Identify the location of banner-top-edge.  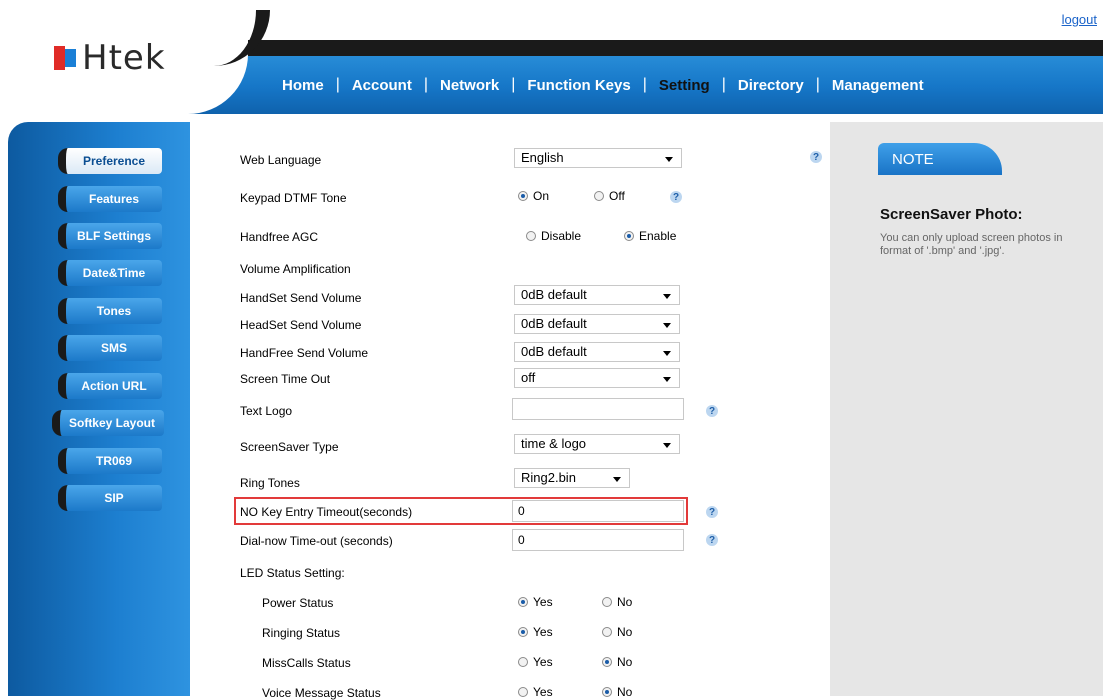
(666, 48).